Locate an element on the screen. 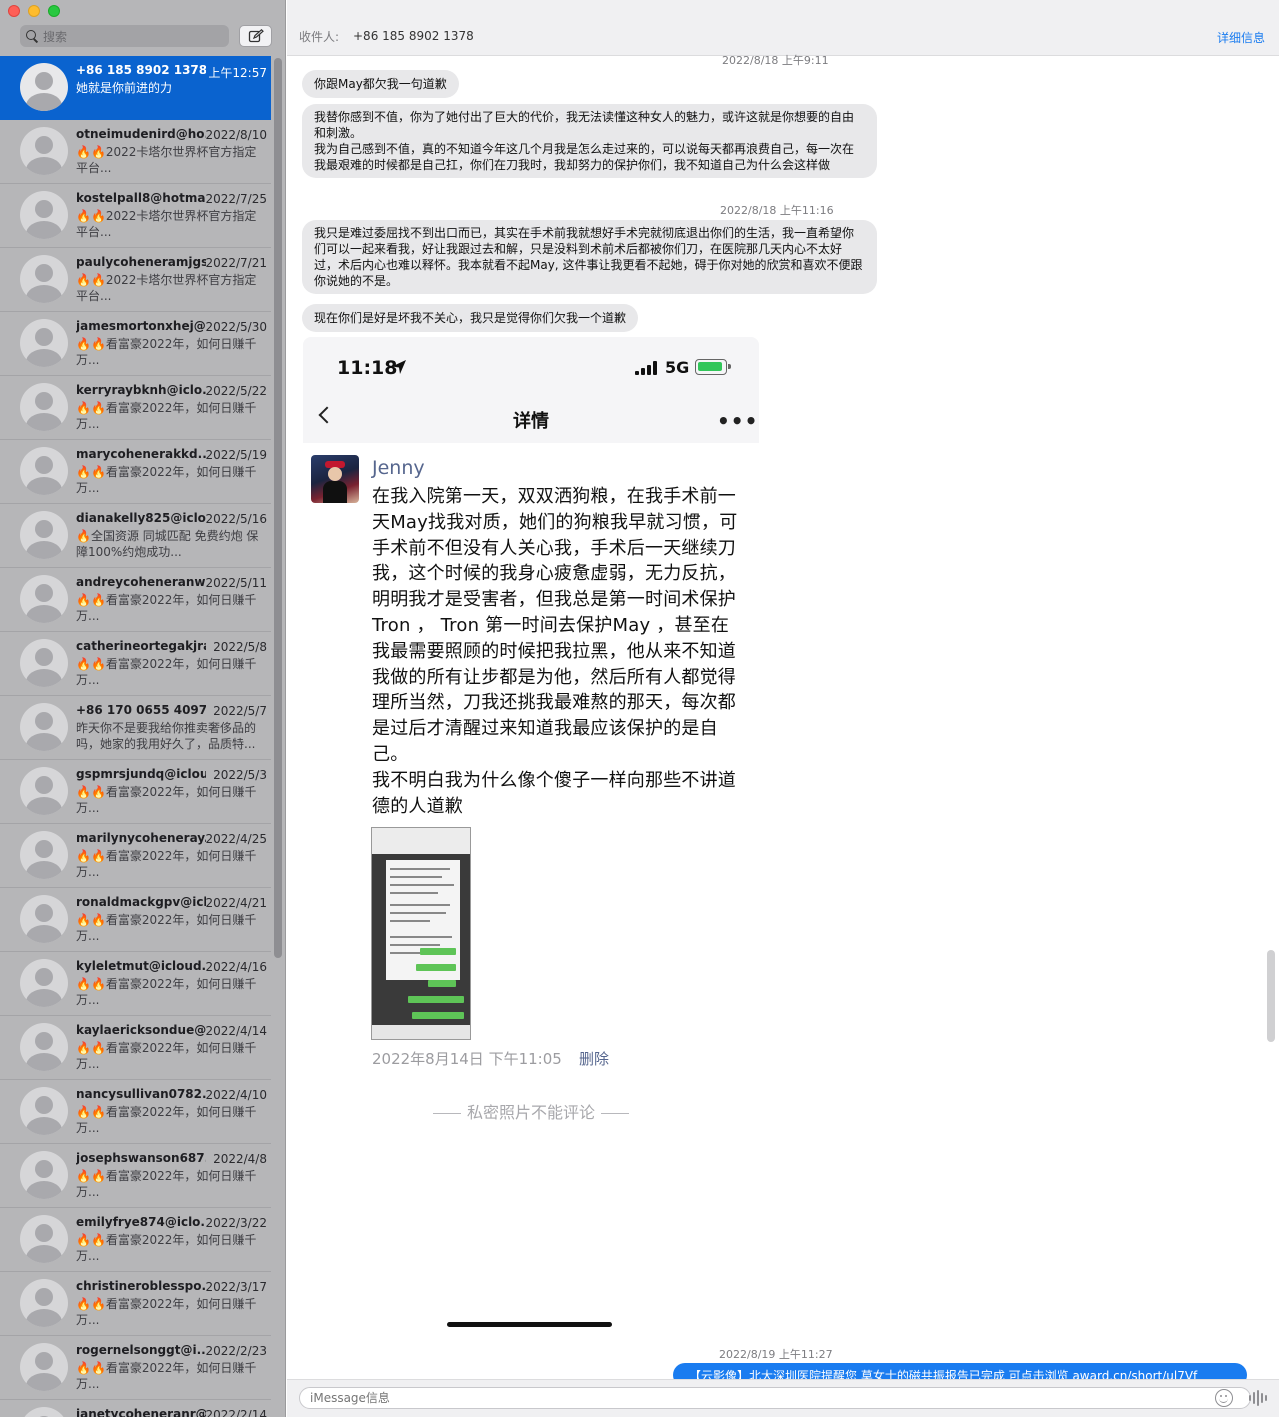 The image size is (1279, 1417). message-input is located at coordinates (775, 1398).